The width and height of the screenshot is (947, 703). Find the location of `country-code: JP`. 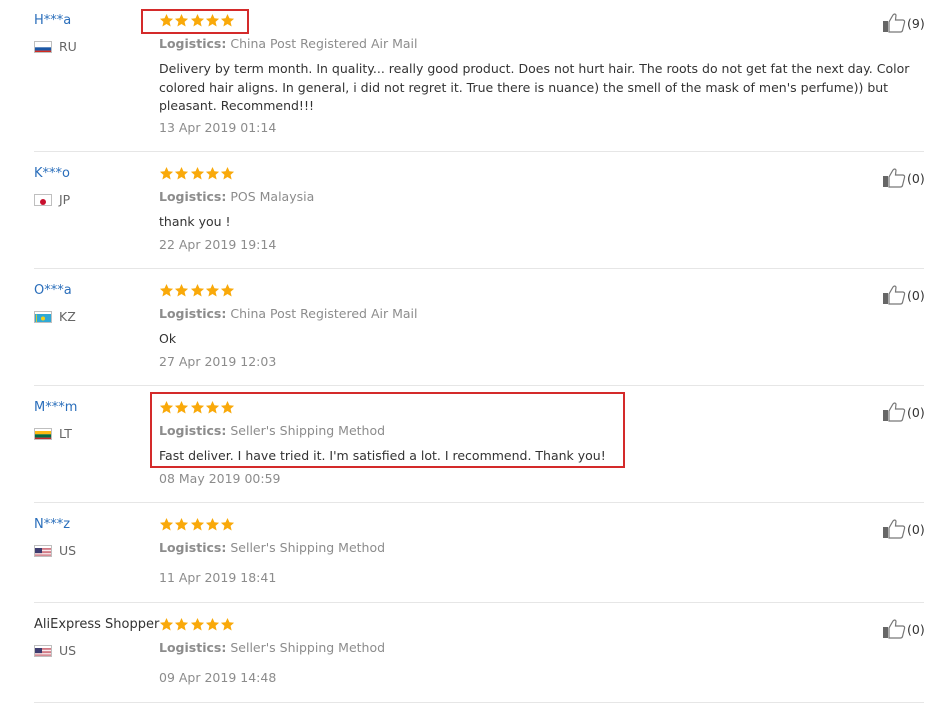

country-code: JP is located at coordinates (65, 199).